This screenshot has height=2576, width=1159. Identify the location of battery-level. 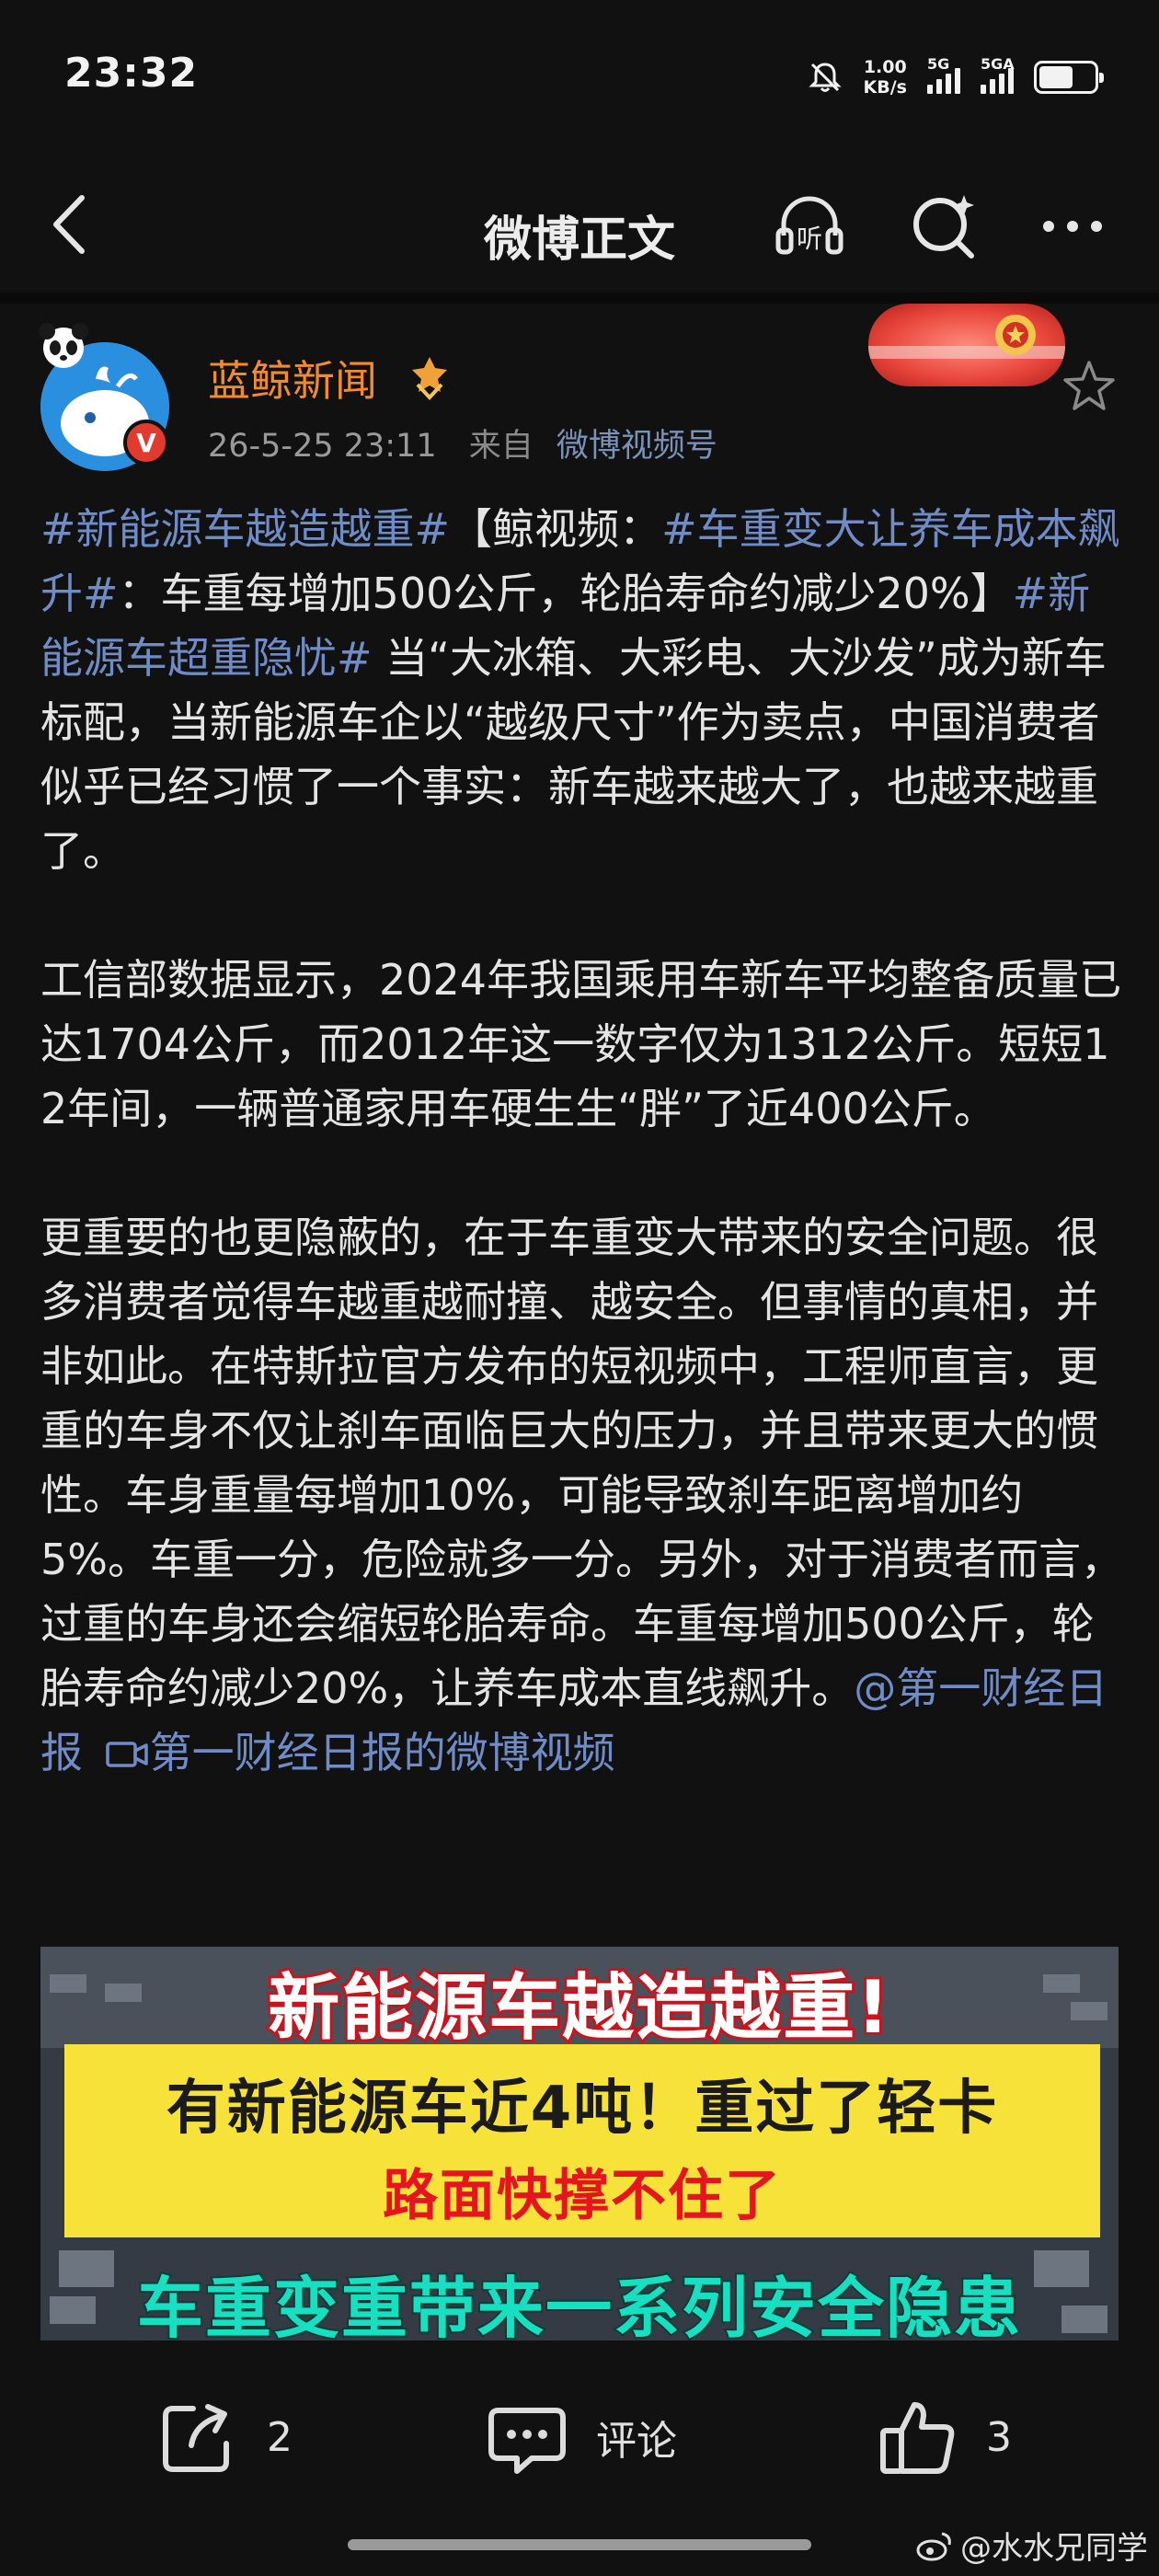
(1056, 77).